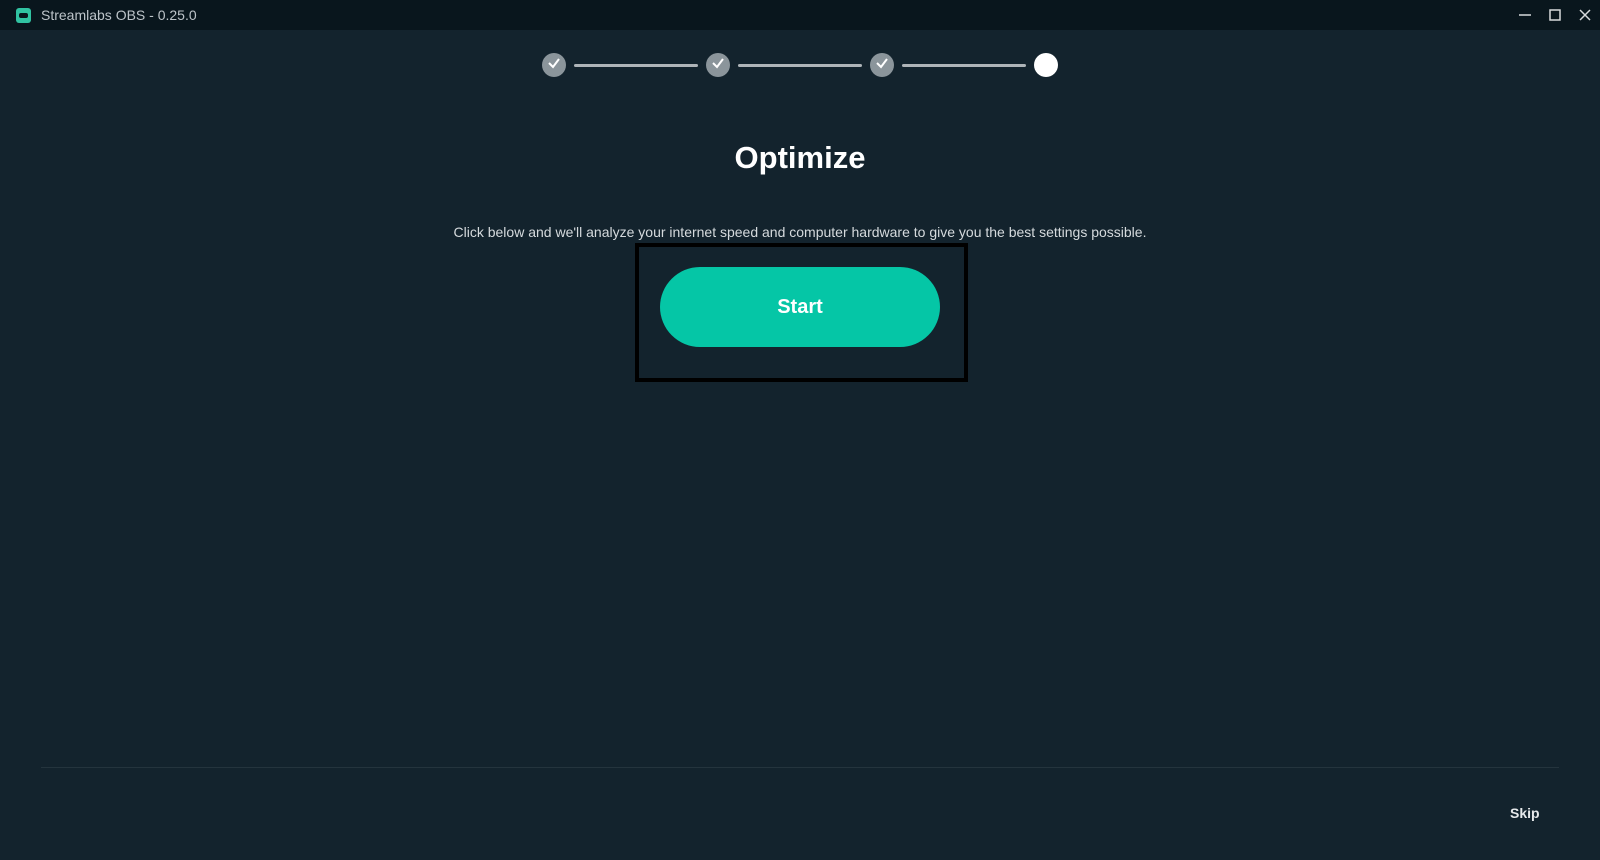 This screenshot has height=860, width=1600. What do you see at coordinates (800, 15) in the screenshot?
I see `title-bar: Streamlabs OBS - 0.25.0` at bounding box center [800, 15].